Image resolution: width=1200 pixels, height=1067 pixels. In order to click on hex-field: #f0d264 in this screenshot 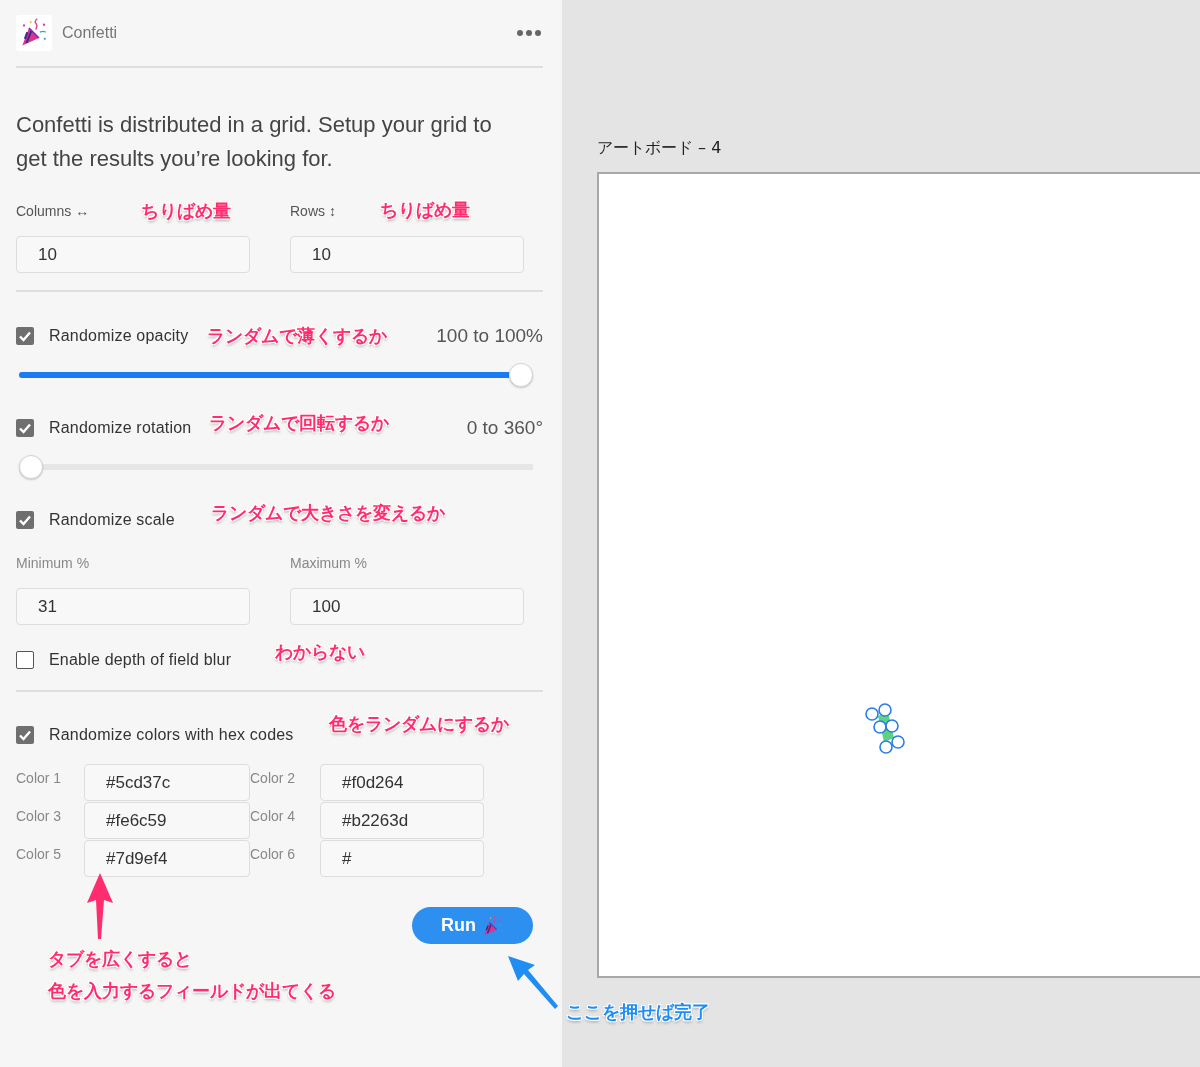, I will do `click(402, 782)`.